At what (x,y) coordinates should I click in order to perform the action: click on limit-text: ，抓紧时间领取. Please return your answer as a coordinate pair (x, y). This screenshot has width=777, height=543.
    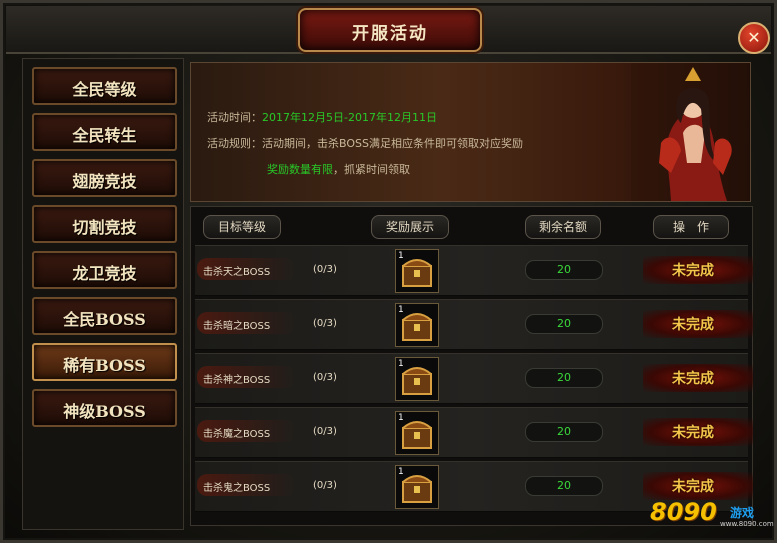
    Looking at the image, I should click on (371, 169).